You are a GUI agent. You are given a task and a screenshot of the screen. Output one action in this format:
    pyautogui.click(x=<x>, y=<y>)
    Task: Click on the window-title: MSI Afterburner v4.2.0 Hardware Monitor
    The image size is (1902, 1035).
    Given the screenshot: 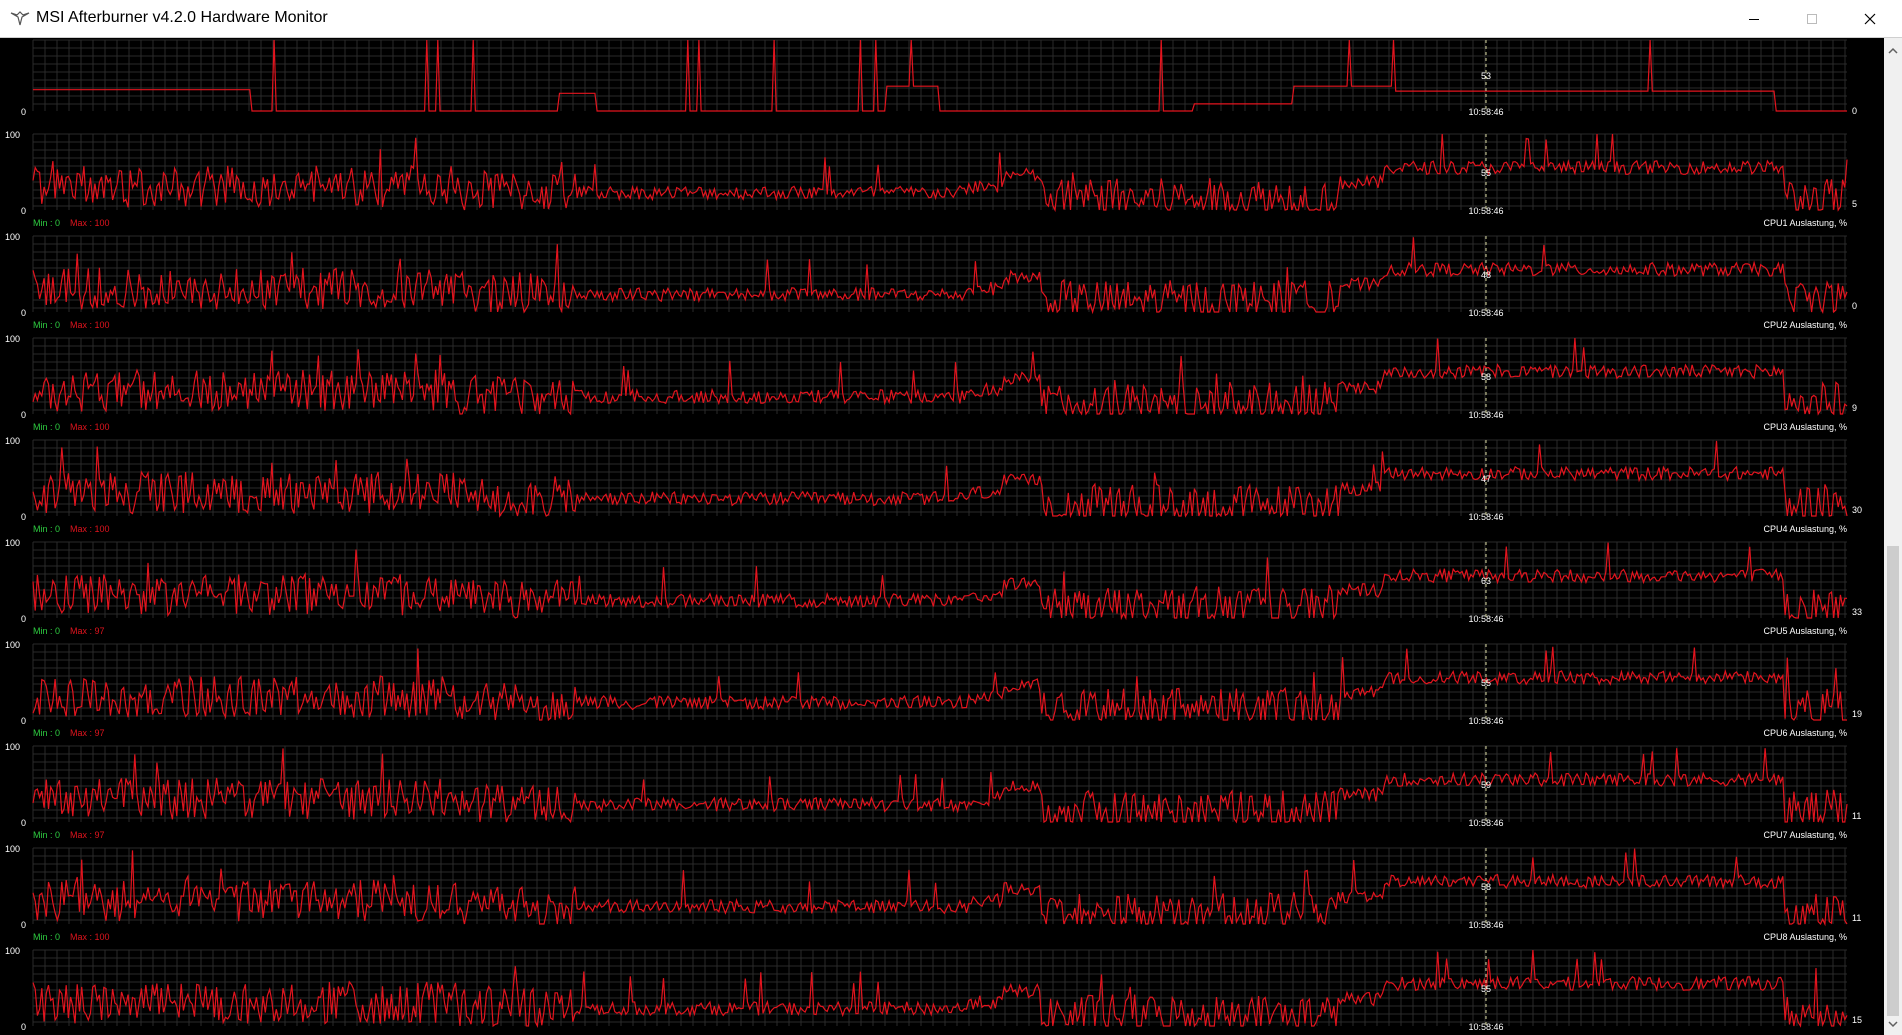 What is the action you would take?
    pyautogui.click(x=182, y=17)
    